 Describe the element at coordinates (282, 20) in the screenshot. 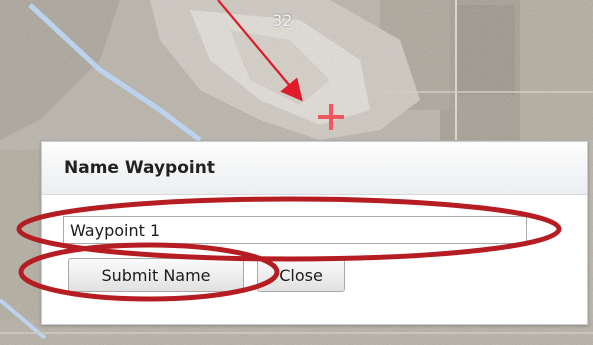

I see `road-number-label: 32` at that location.